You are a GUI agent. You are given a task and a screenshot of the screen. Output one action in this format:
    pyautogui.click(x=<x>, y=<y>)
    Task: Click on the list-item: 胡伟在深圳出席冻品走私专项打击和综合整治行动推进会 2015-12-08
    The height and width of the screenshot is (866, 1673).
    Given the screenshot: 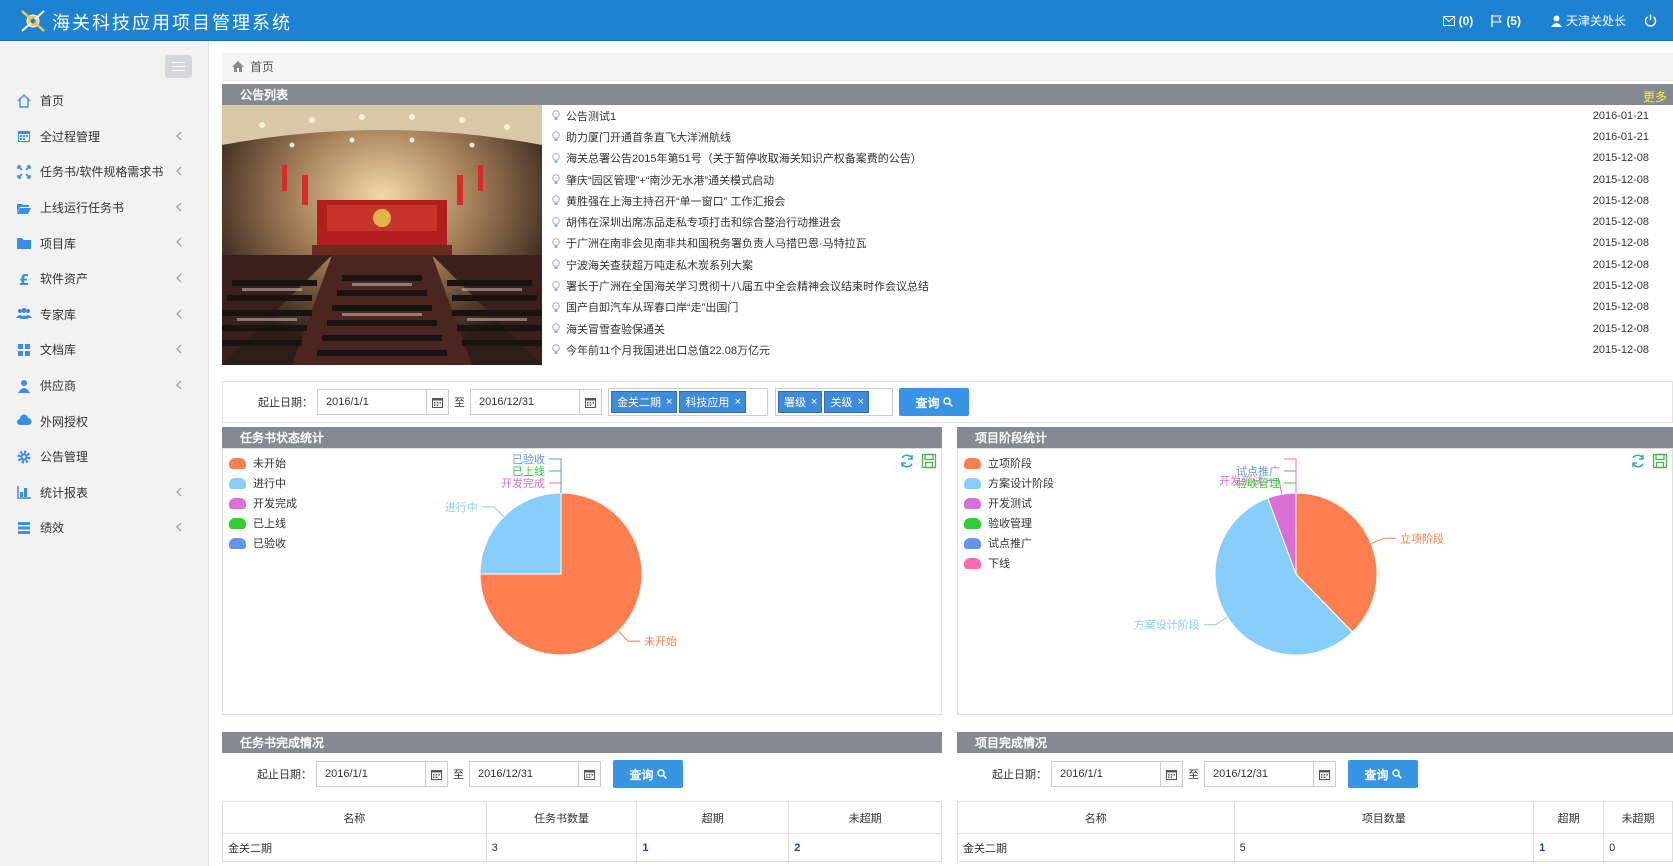 What is the action you would take?
    pyautogui.click(x=1112, y=221)
    